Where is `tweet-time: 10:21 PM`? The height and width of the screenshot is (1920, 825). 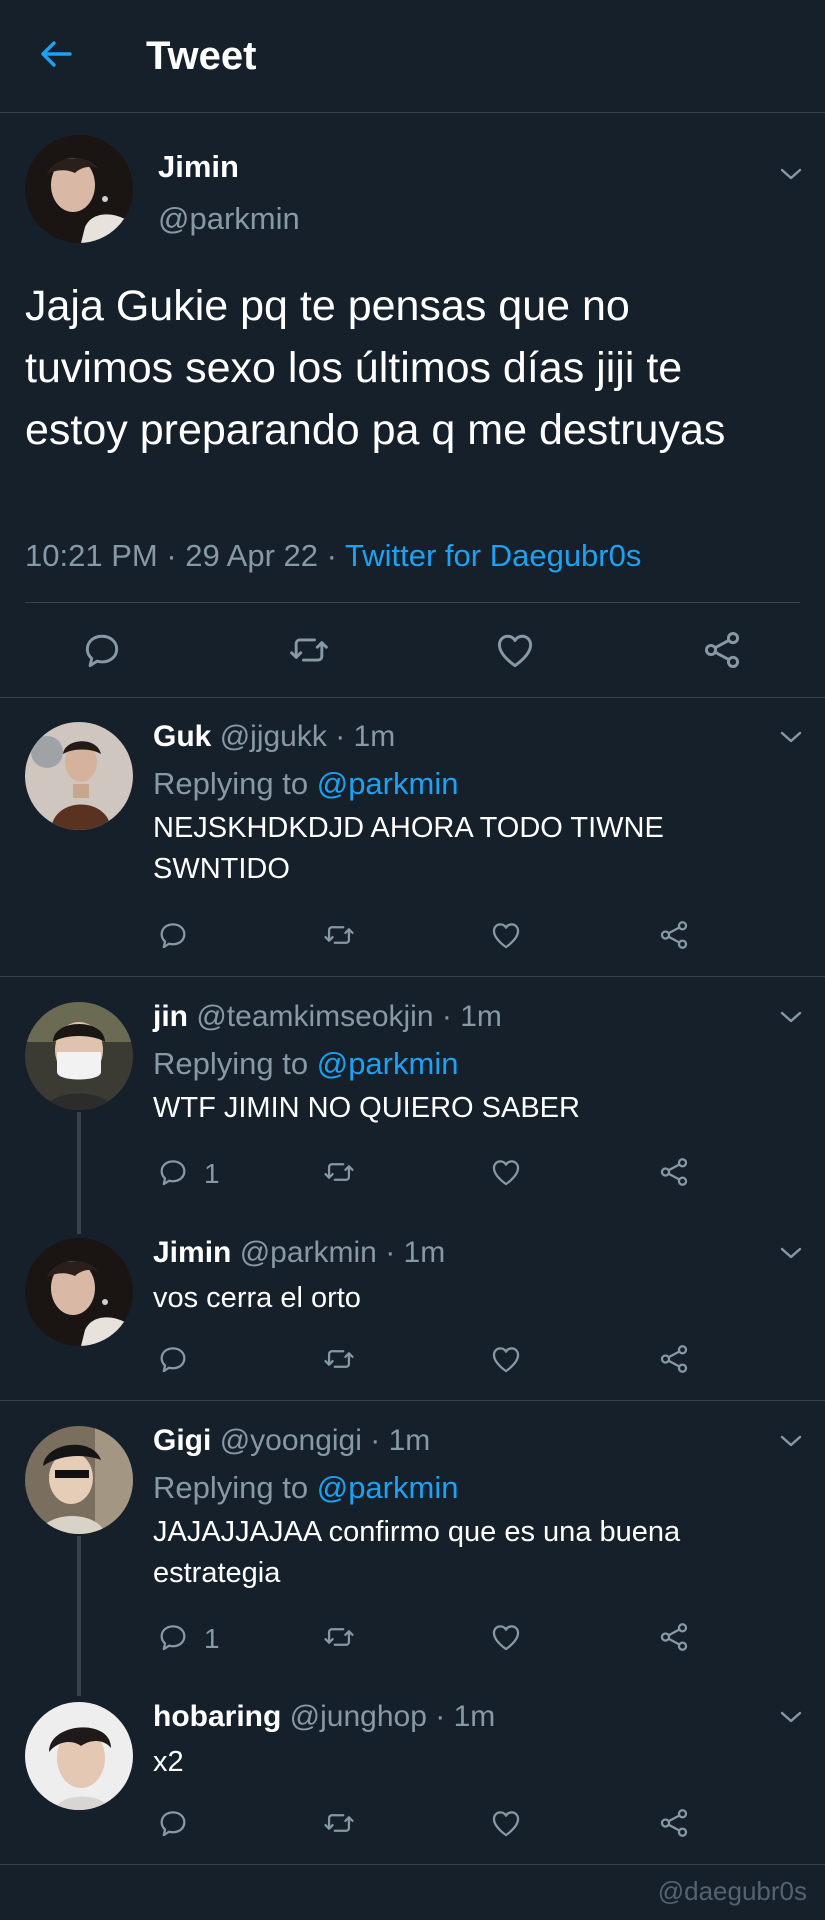 tweet-time: 10:21 PM is located at coordinates (91, 555).